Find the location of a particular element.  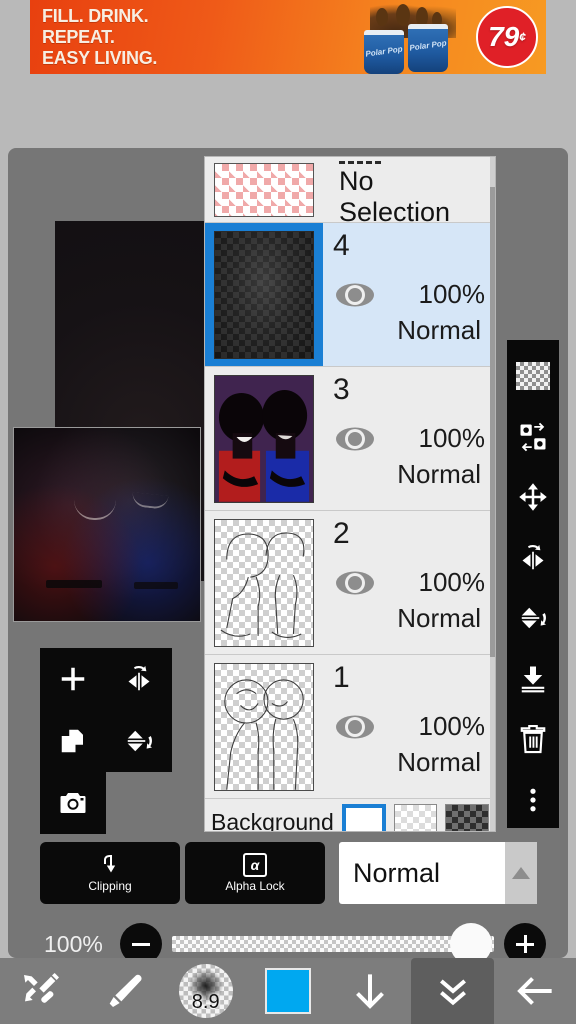

canvas-preview is located at coordinates (107, 524).